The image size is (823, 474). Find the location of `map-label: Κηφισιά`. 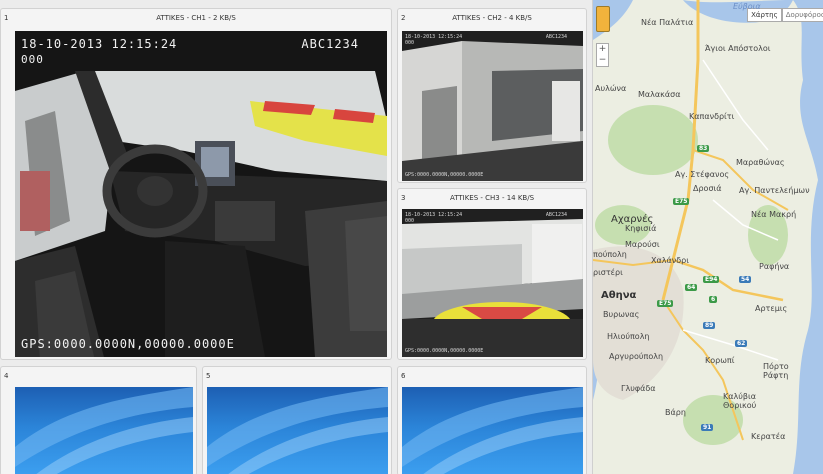

map-label: Κηφισιά is located at coordinates (641, 228).